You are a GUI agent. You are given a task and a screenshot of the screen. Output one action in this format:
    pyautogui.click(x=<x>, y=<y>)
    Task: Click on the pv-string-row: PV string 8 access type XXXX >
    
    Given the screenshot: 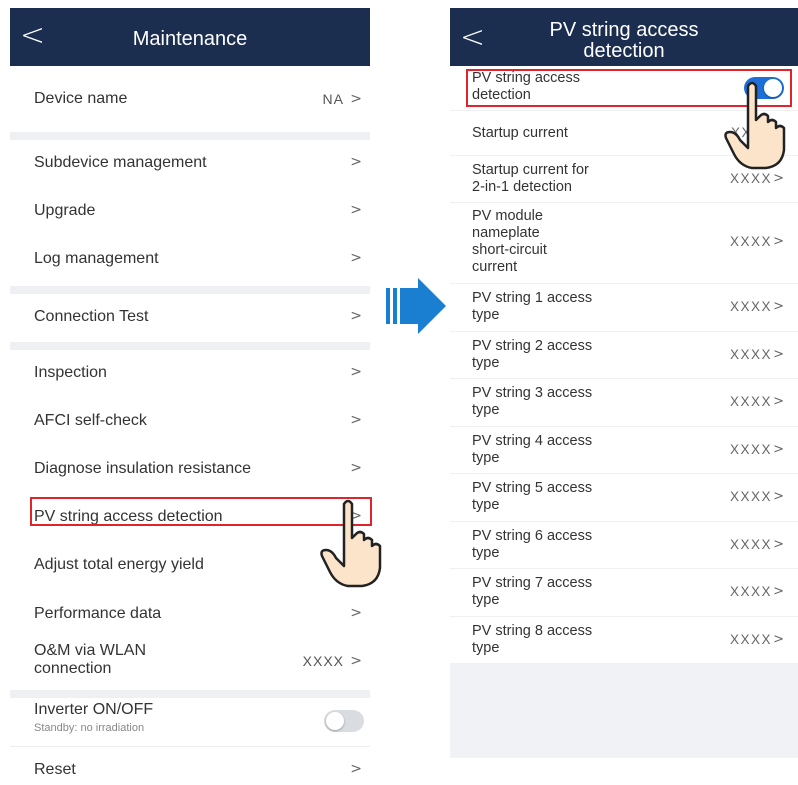 What is the action you would take?
    pyautogui.click(x=624, y=639)
    